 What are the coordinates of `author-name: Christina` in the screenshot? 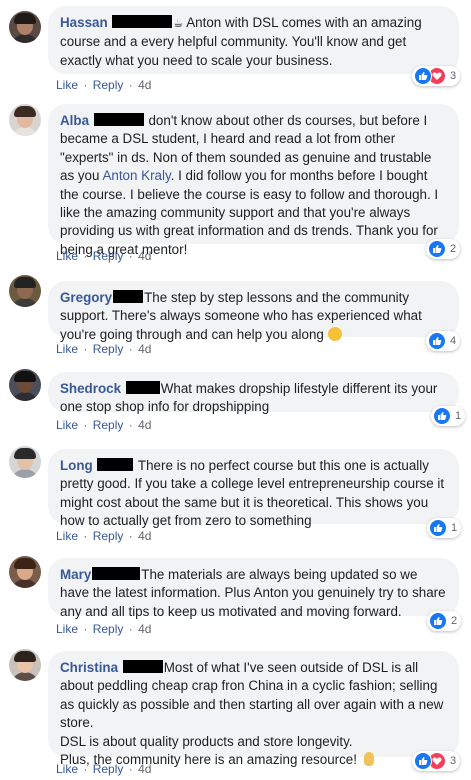 It's located at (89, 667).